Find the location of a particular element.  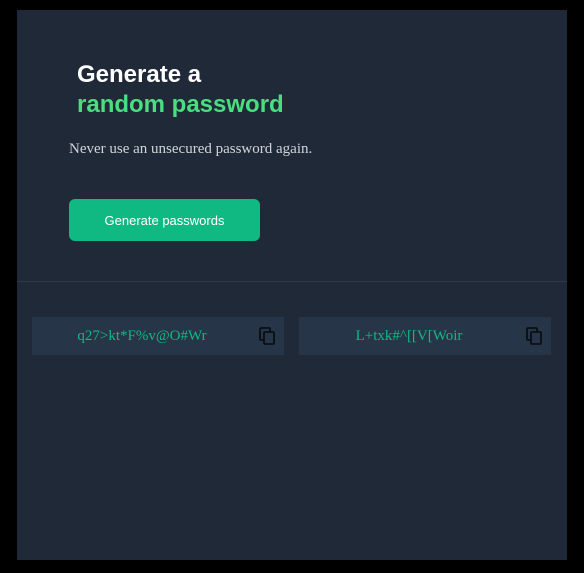

title-line-2: random password is located at coordinates (180, 104).